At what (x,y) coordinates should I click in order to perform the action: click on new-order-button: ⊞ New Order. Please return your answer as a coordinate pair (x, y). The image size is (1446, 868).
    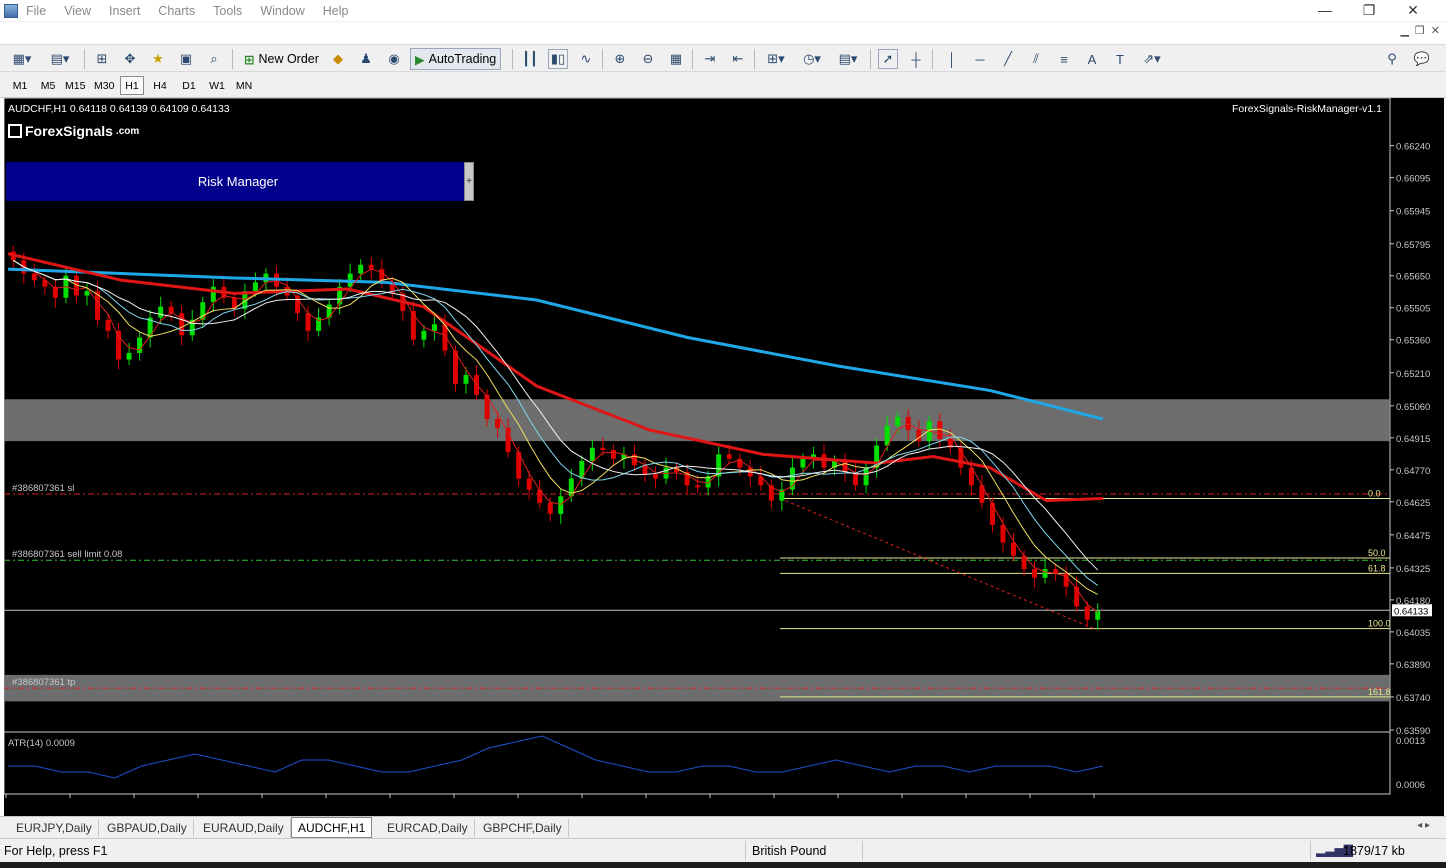
    Looking at the image, I should click on (281, 59).